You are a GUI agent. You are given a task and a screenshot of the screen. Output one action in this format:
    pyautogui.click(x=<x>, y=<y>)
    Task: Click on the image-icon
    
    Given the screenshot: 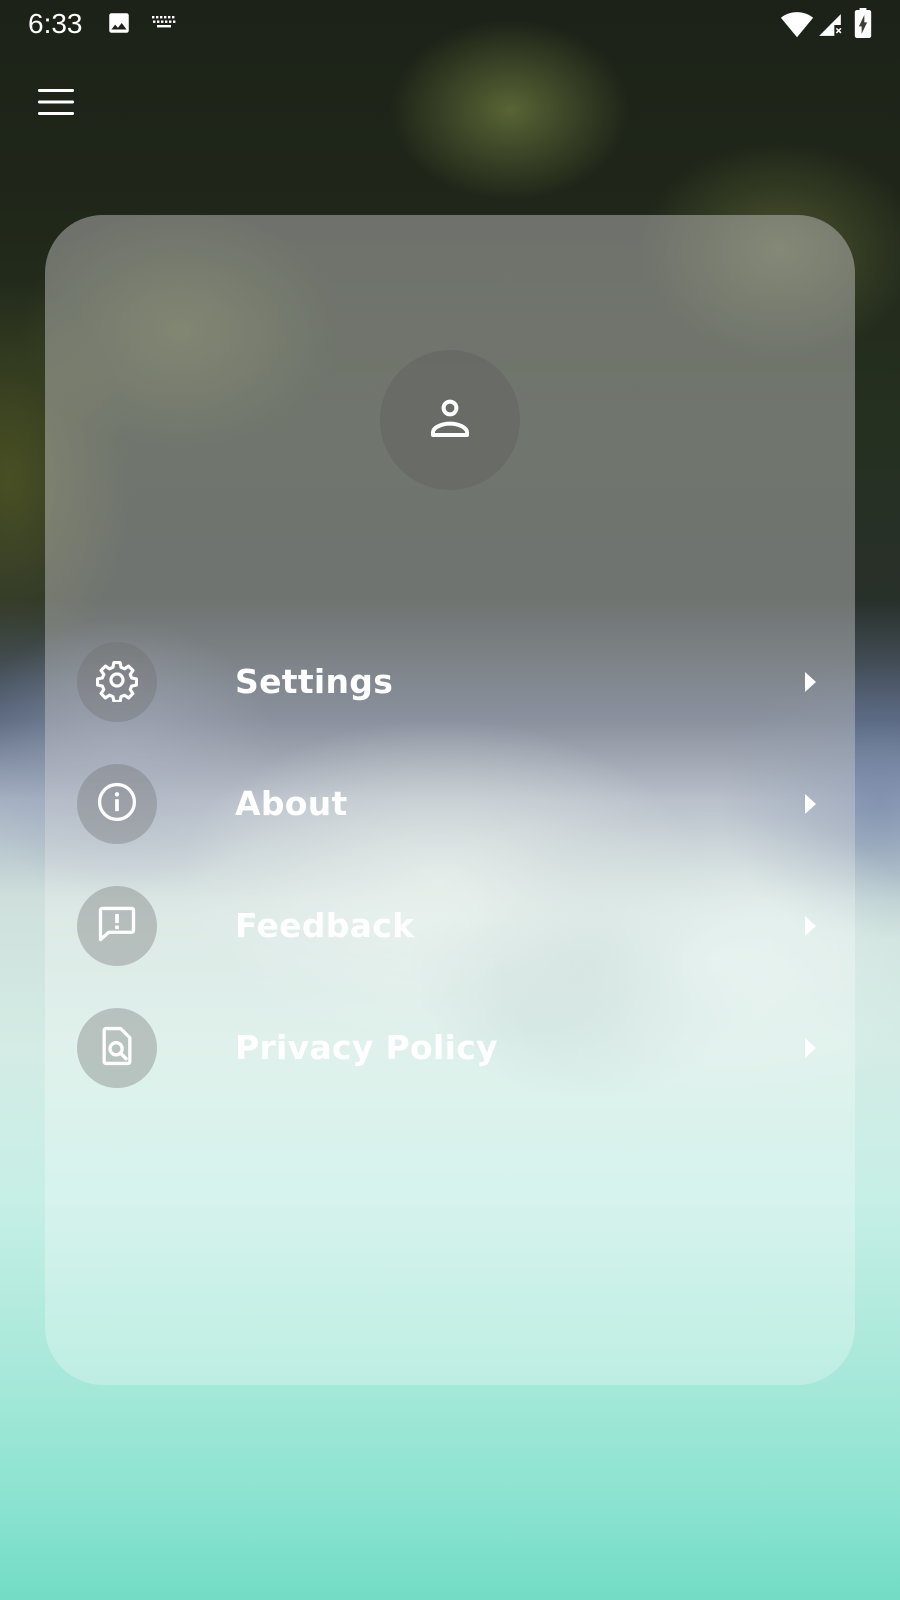 What is the action you would take?
    pyautogui.click(x=119, y=25)
    